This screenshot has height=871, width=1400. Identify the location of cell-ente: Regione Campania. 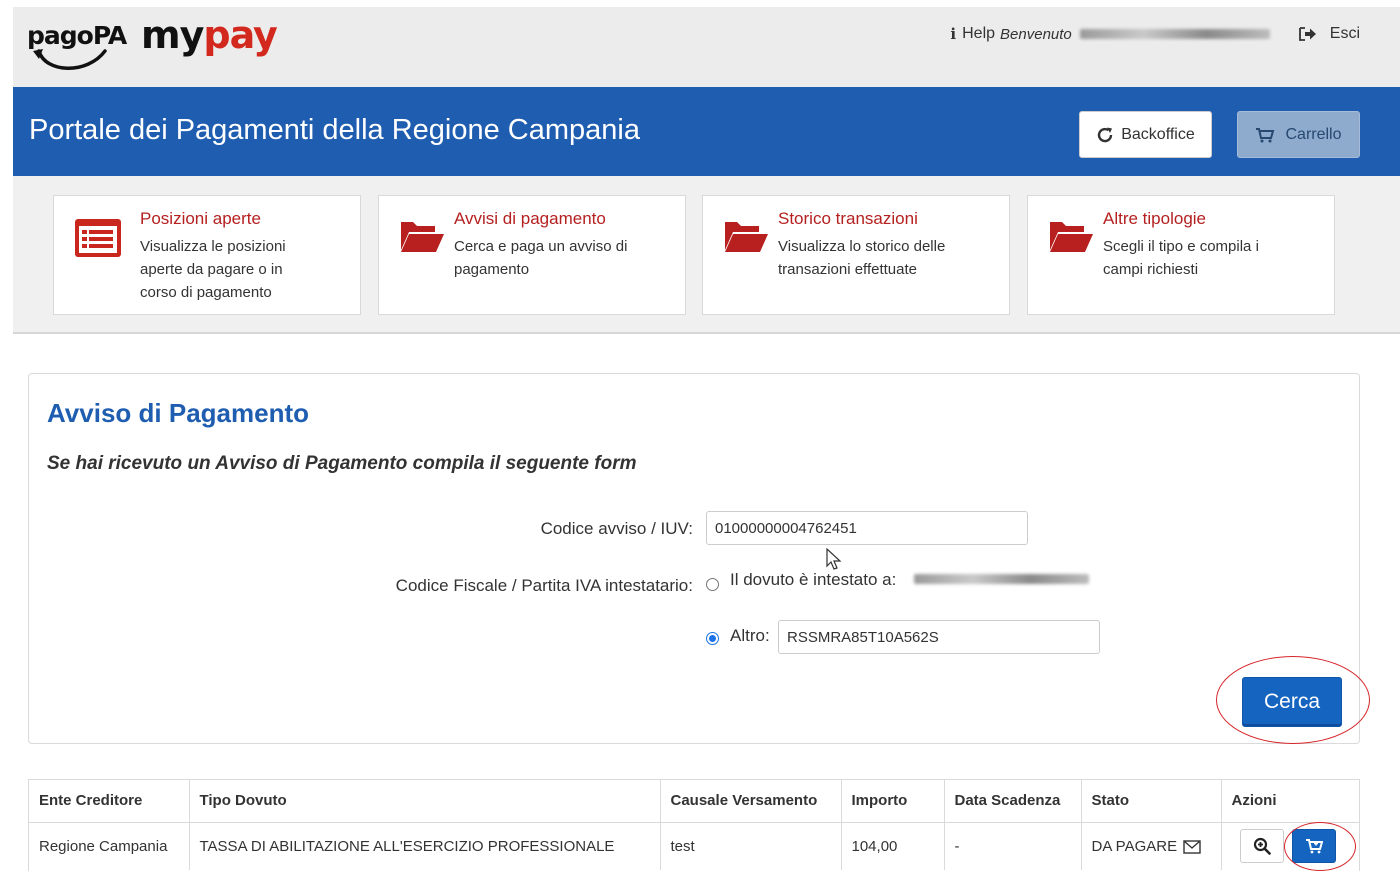
(109, 846).